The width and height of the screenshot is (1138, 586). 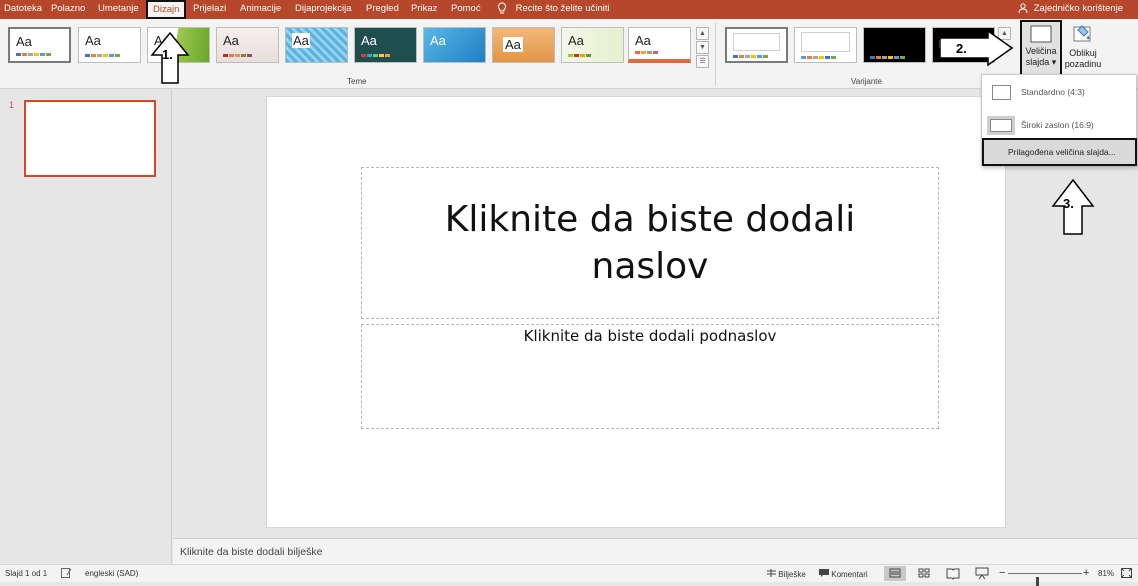 I want to click on share-label: Zajedničko korištenje, so click(x=1078, y=8).